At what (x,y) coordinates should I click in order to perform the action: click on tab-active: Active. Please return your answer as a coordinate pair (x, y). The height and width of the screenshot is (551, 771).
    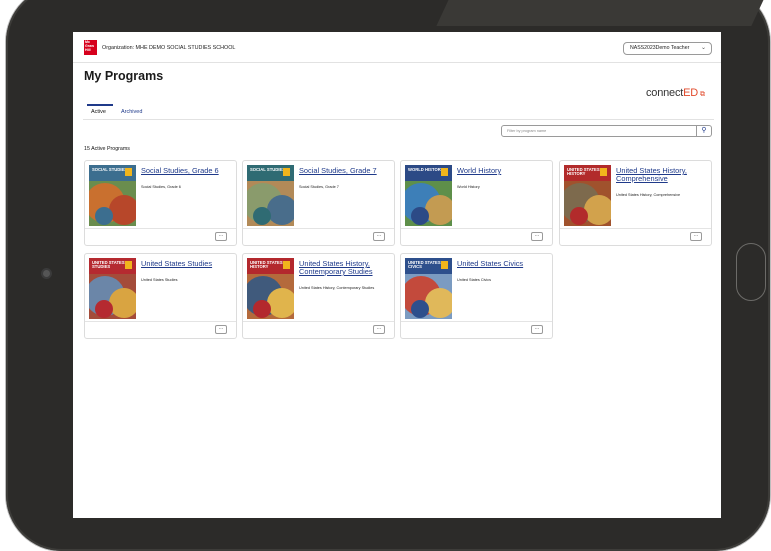
    Looking at the image, I should click on (98, 112).